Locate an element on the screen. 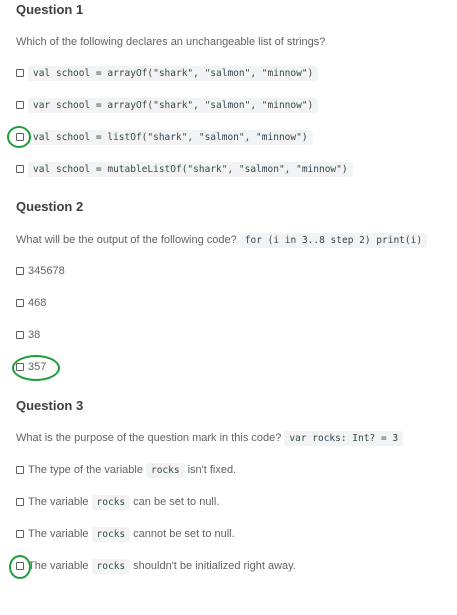 This screenshot has width=457, height=615. question-3-option-2: The variable rocks can be set to null. is located at coordinates (117, 502).